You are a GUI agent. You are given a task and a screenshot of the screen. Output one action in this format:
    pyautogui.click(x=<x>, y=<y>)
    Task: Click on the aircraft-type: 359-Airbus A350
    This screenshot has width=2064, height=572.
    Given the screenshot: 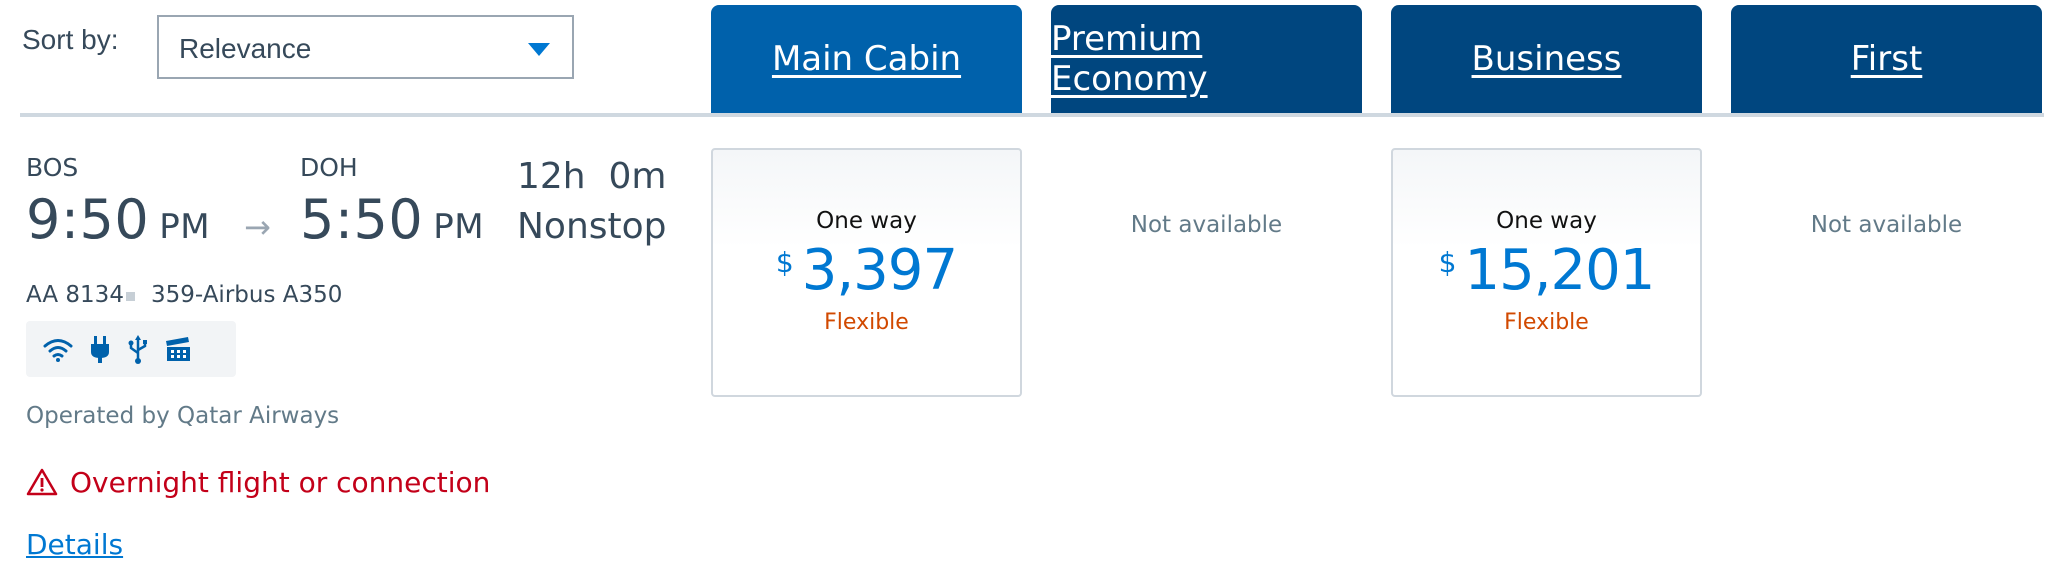 What is the action you would take?
    pyautogui.click(x=247, y=295)
    